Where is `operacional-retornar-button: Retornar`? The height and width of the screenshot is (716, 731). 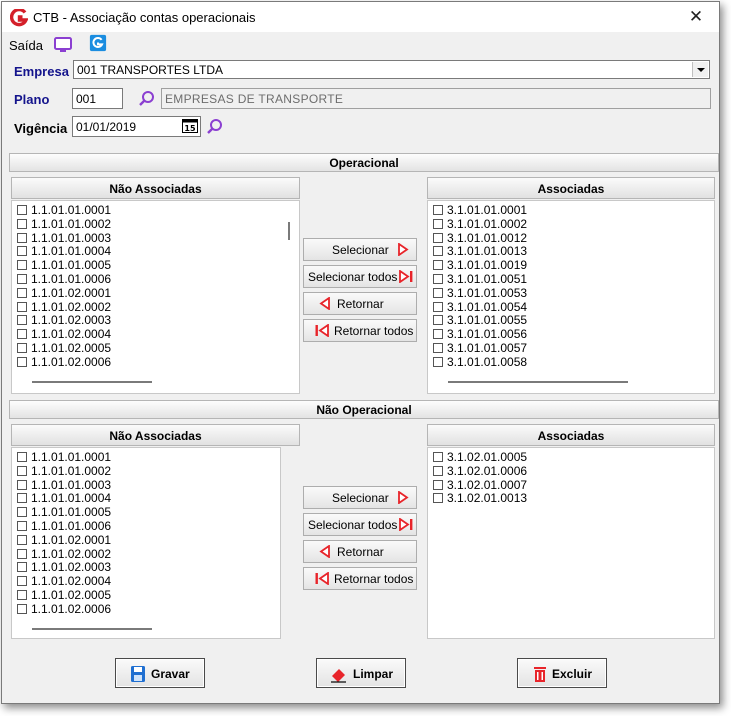 operacional-retornar-button: Retornar is located at coordinates (360, 303).